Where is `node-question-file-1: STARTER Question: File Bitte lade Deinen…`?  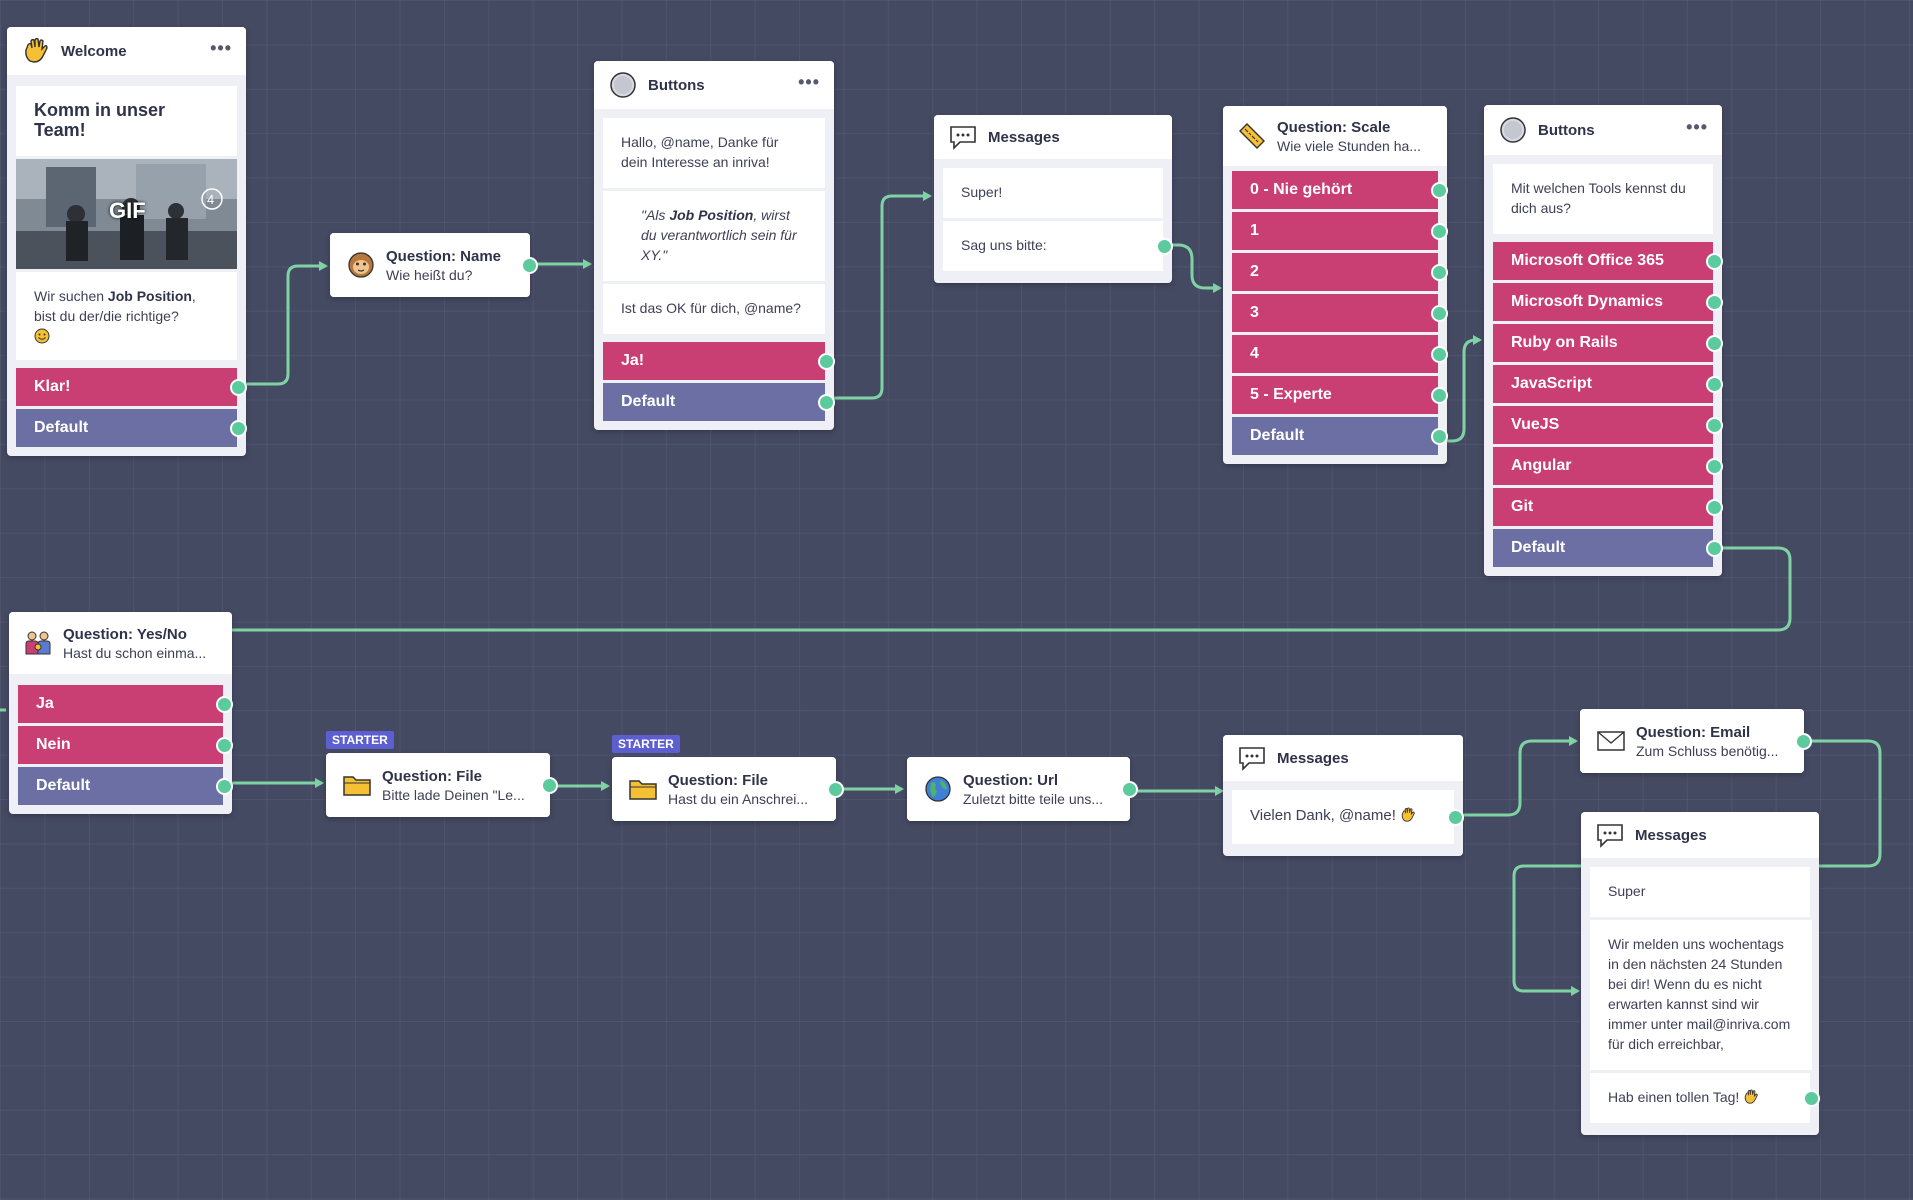 node-question-file-1: STARTER Question: File Bitte lade Deinen… is located at coordinates (442, 774).